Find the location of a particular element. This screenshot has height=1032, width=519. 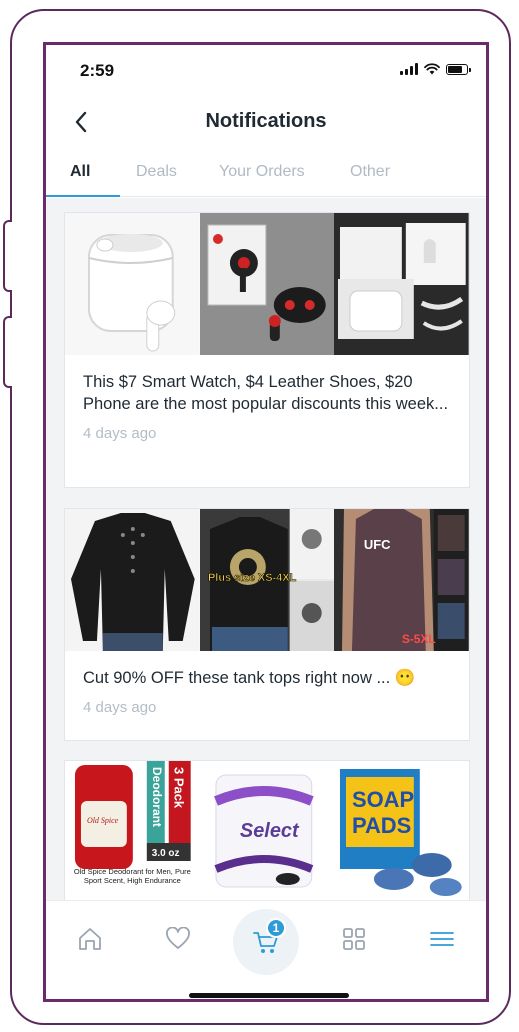

status-bar: 2:59 is located at coordinates (266, 73).